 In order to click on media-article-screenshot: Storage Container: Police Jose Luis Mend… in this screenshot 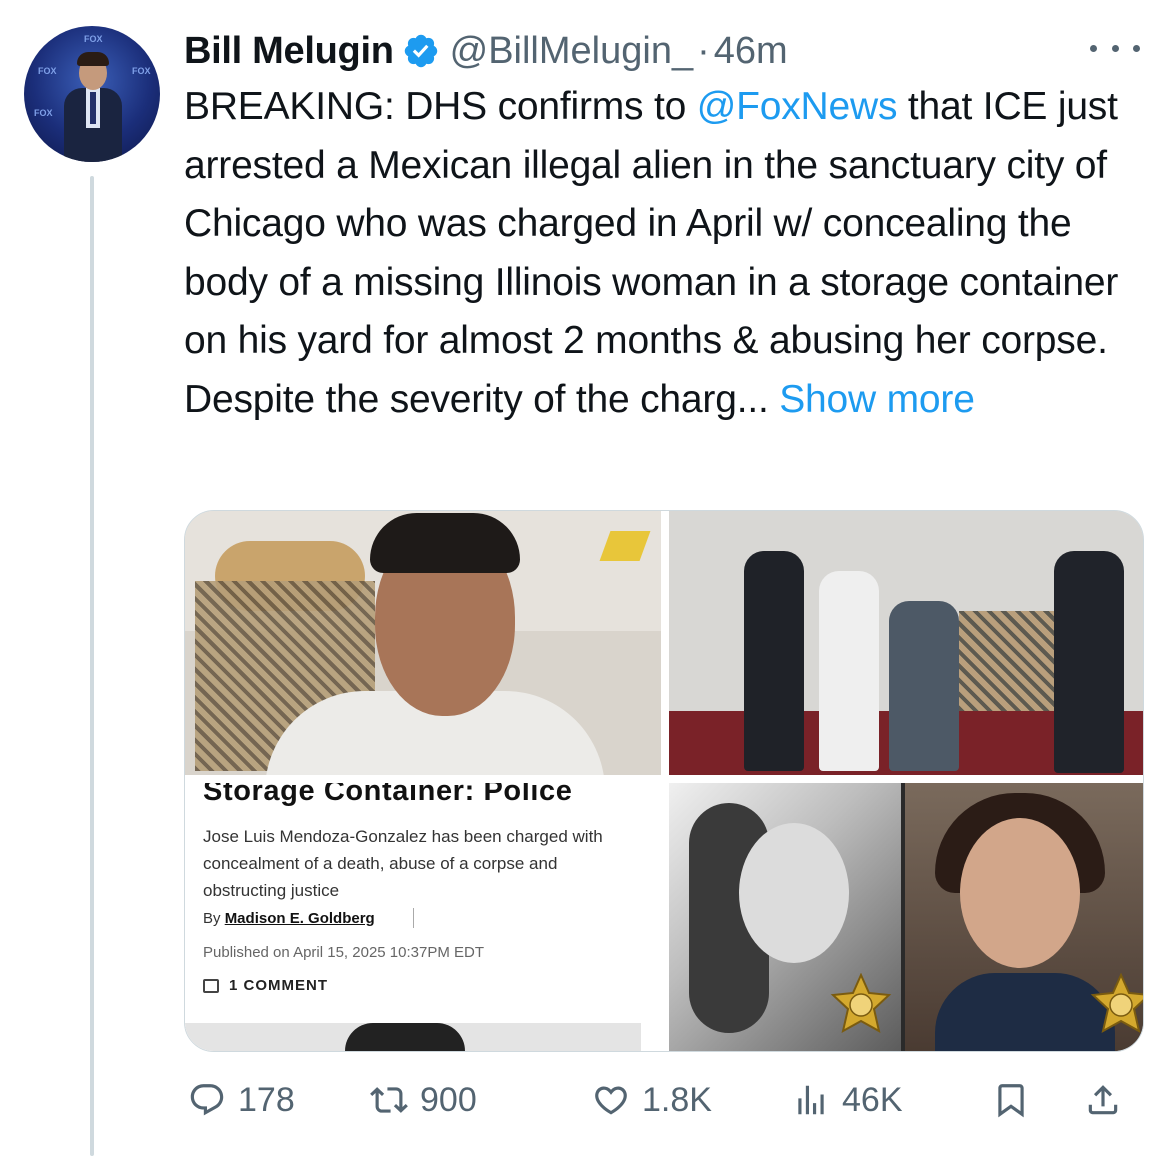, I will do `click(423, 917)`.